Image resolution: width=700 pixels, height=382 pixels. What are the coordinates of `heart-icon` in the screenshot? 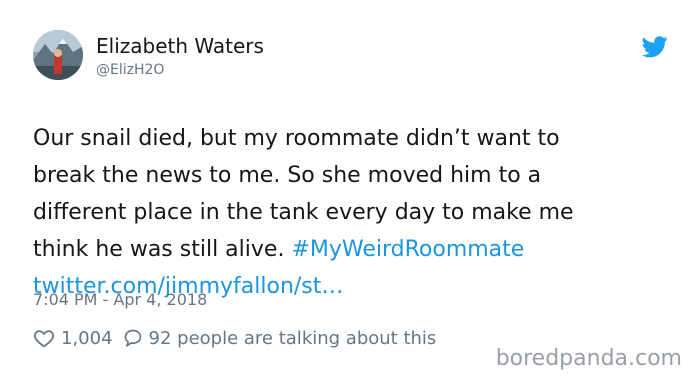 It's located at (44, 338).